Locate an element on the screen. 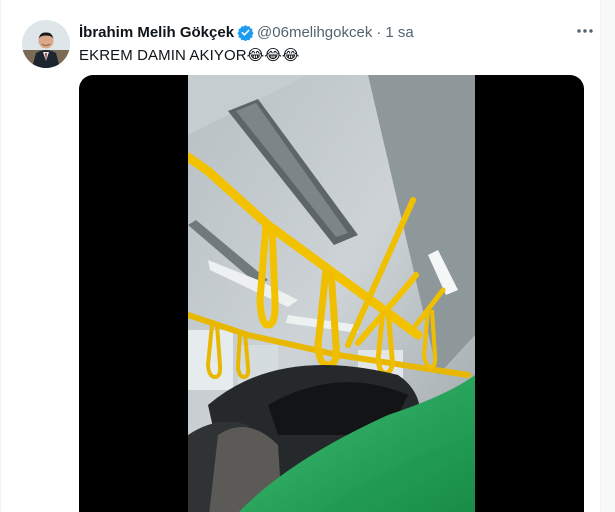  author-handle: @06melihgokcek is located at coordinates (314, 32).